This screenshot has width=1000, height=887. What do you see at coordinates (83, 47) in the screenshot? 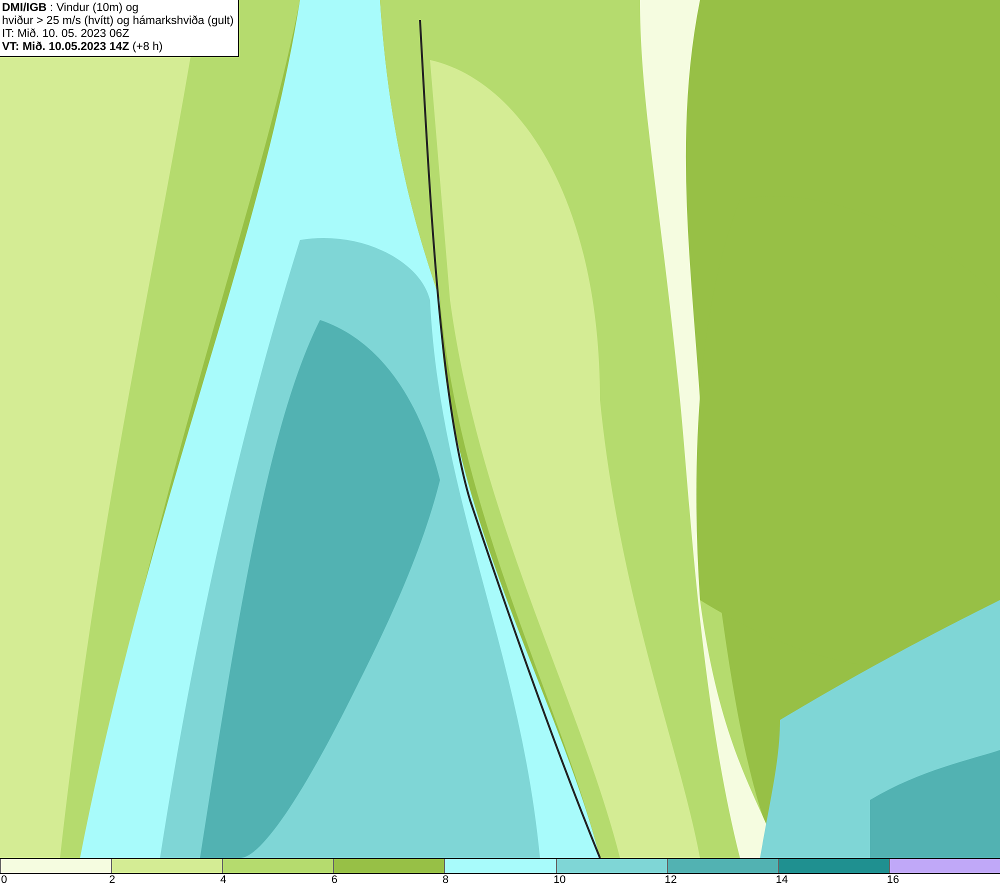
I see `caption-line: VT: Mið. 10.05.2023 14Z (+8 h)` at bounding box center [83, 47].